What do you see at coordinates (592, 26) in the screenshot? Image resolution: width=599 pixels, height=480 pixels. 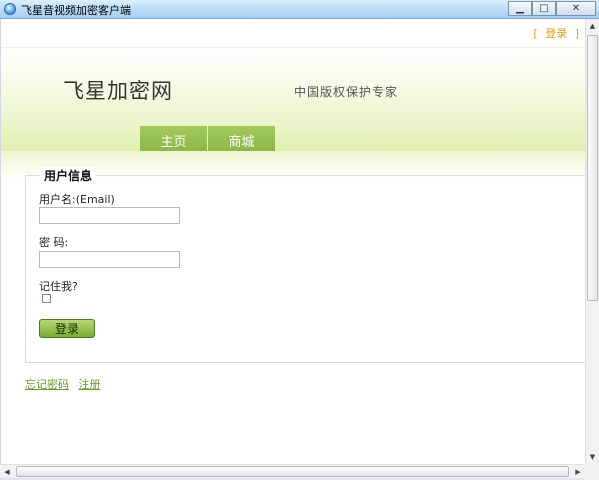 I see `scroll-up-icon: ▲` at bounding box center [592, 26].